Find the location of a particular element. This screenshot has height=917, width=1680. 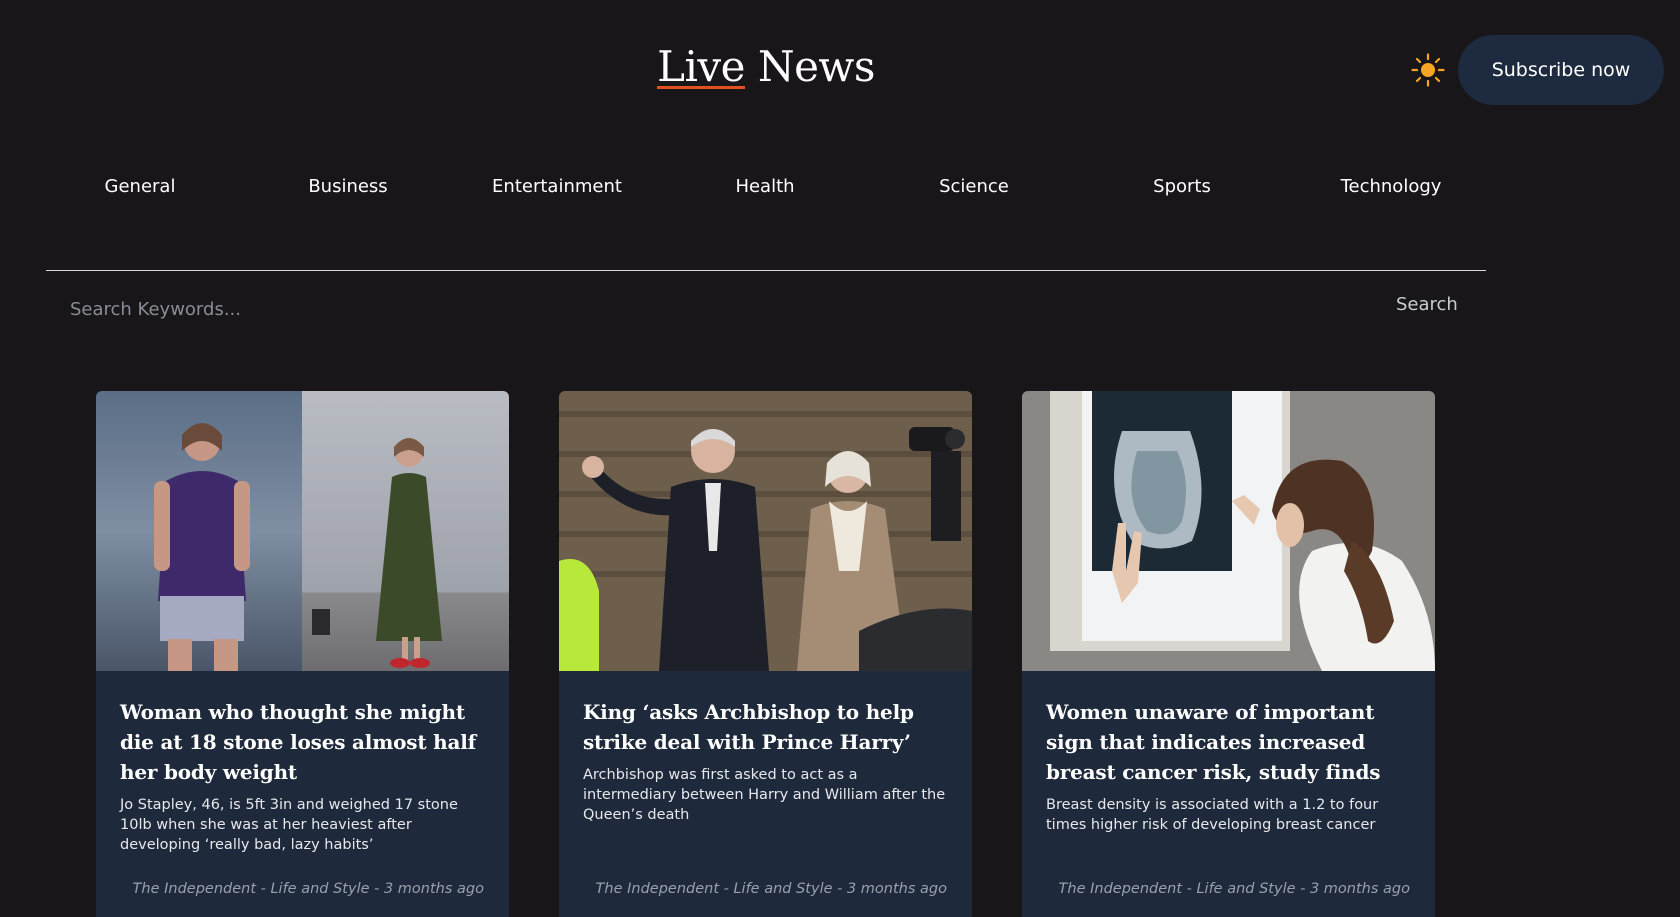

sun-icon is located at coordinates (1428, 70).